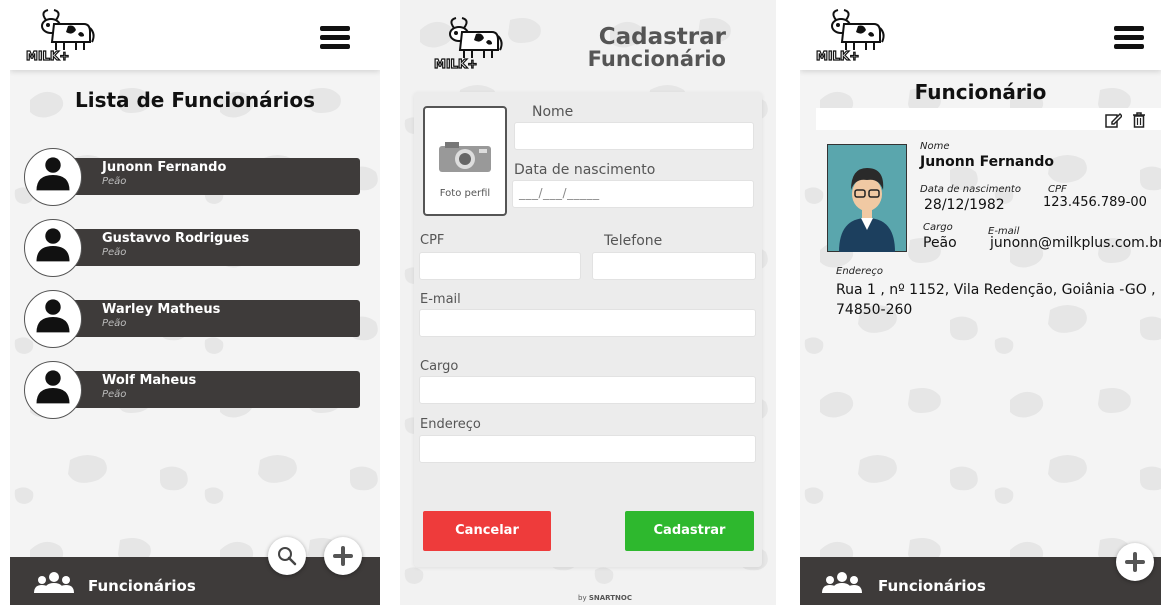  Describe the element at coordinates (192, 319) in the screenshot. I see `employee-list-item: Warley Matheus Peão` at that location.